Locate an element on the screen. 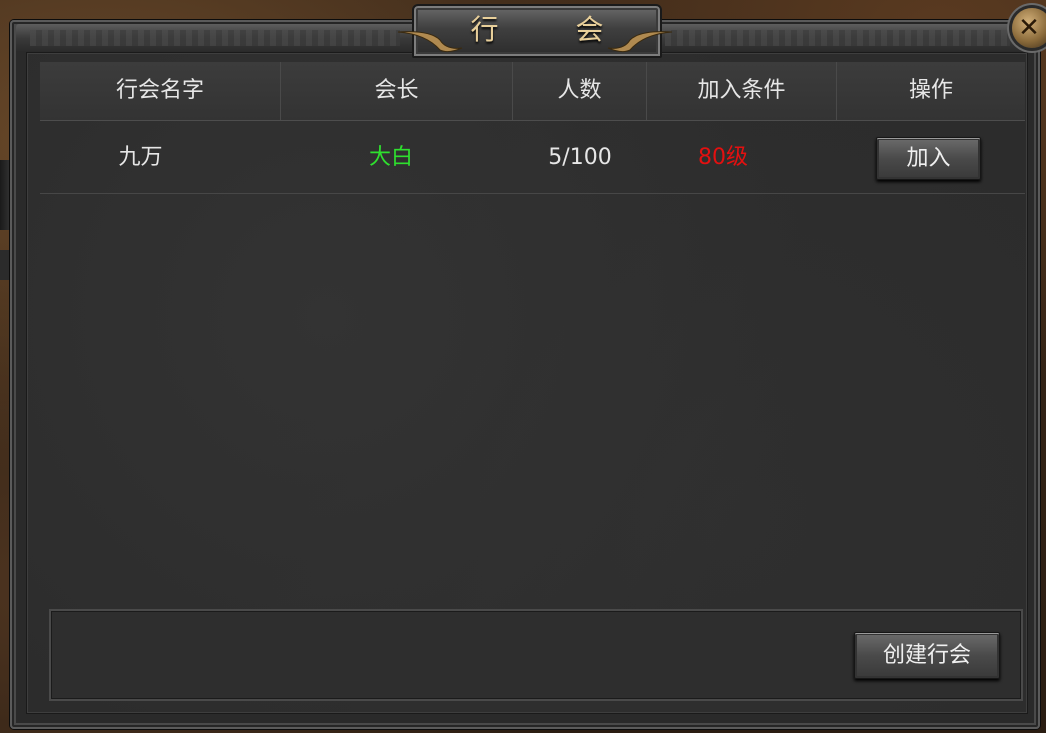  frame-ornament-left is located at coordinates (215, 38).